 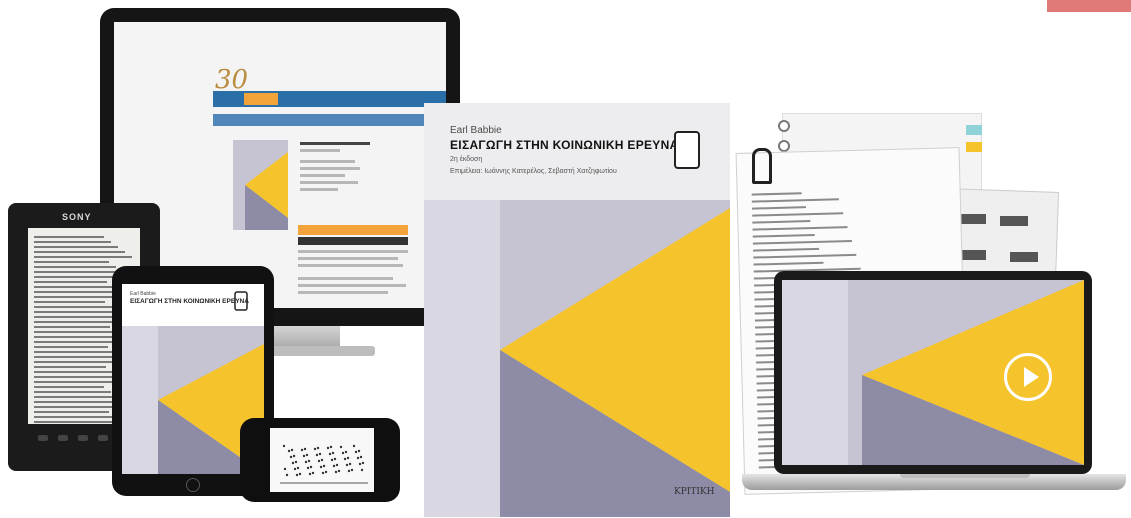 I want to click on phone-screen, so click(x=322, y=460).